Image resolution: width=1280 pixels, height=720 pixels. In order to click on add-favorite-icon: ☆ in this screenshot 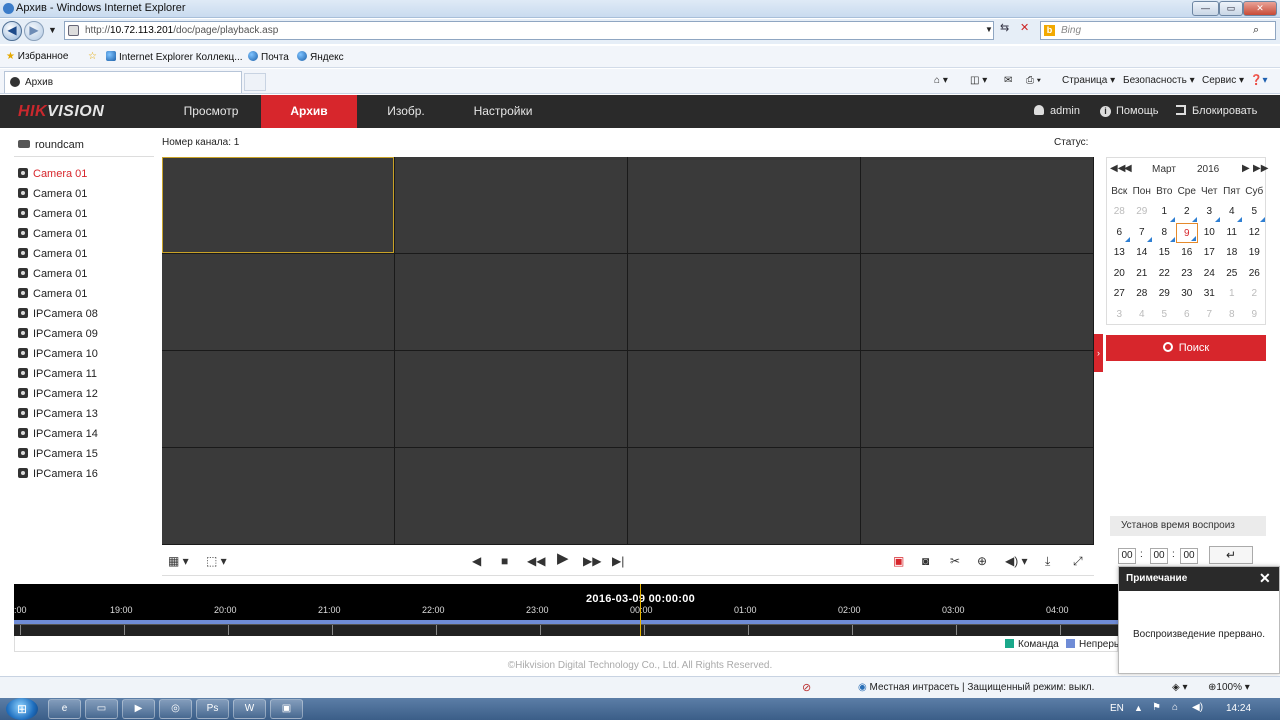, I will do `click(92, 56)`.